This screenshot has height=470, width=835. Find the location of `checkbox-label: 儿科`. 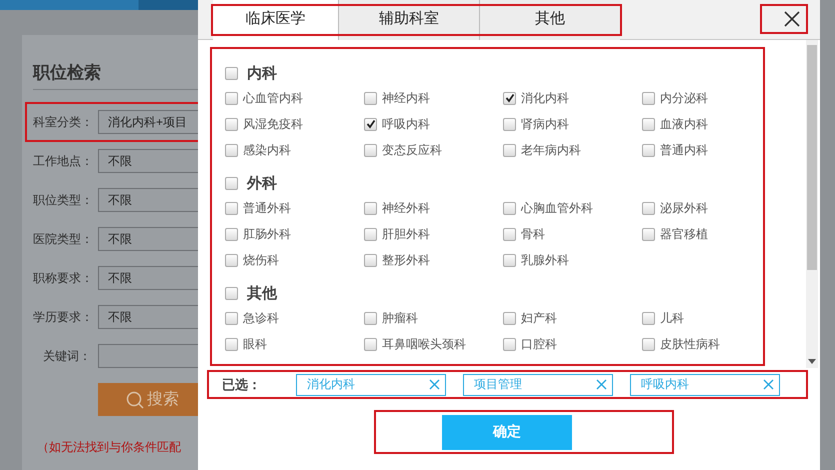

checkbox-label: 儿科 is located at coordinates (672, 318).